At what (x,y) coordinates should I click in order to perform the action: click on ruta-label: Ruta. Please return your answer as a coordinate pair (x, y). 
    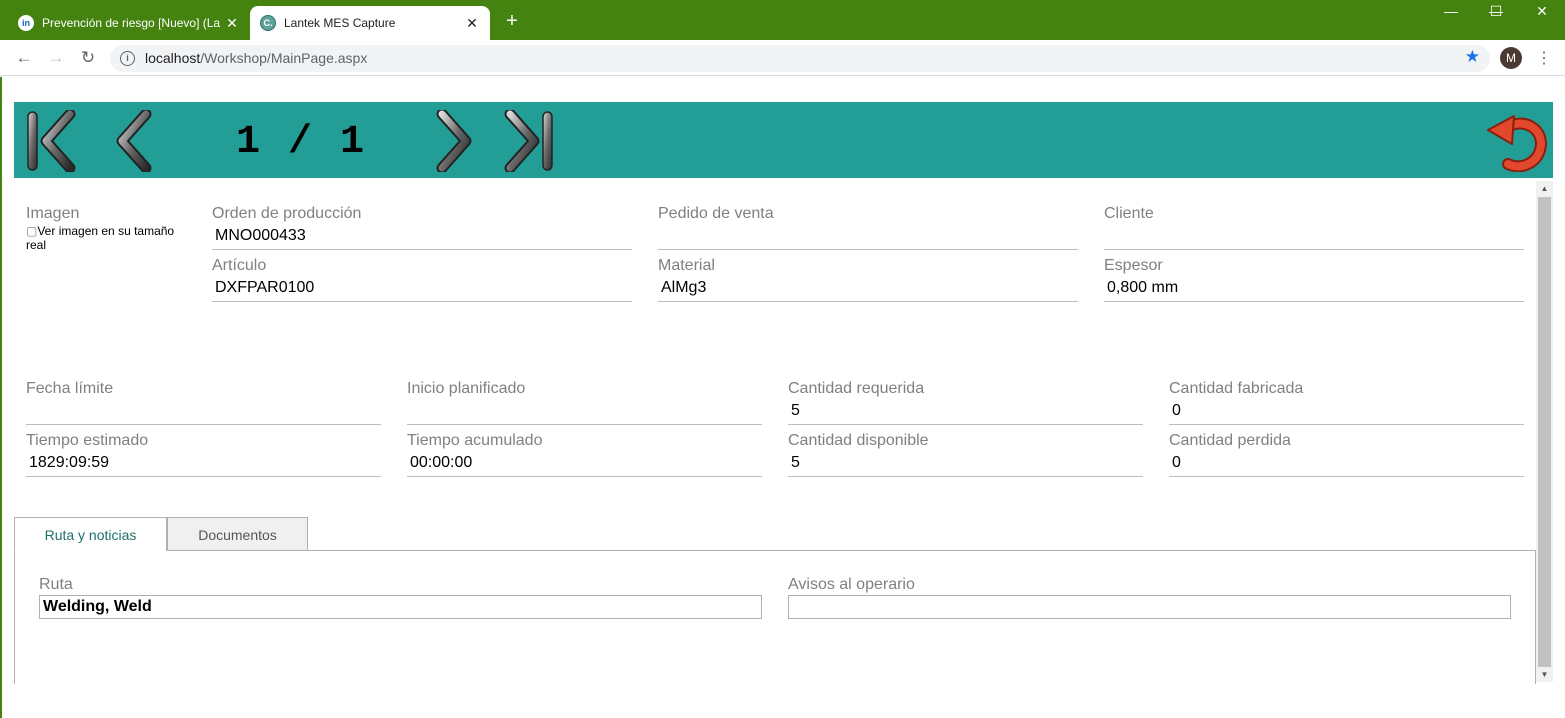
    Looking at the image, I should click on (56, 584).